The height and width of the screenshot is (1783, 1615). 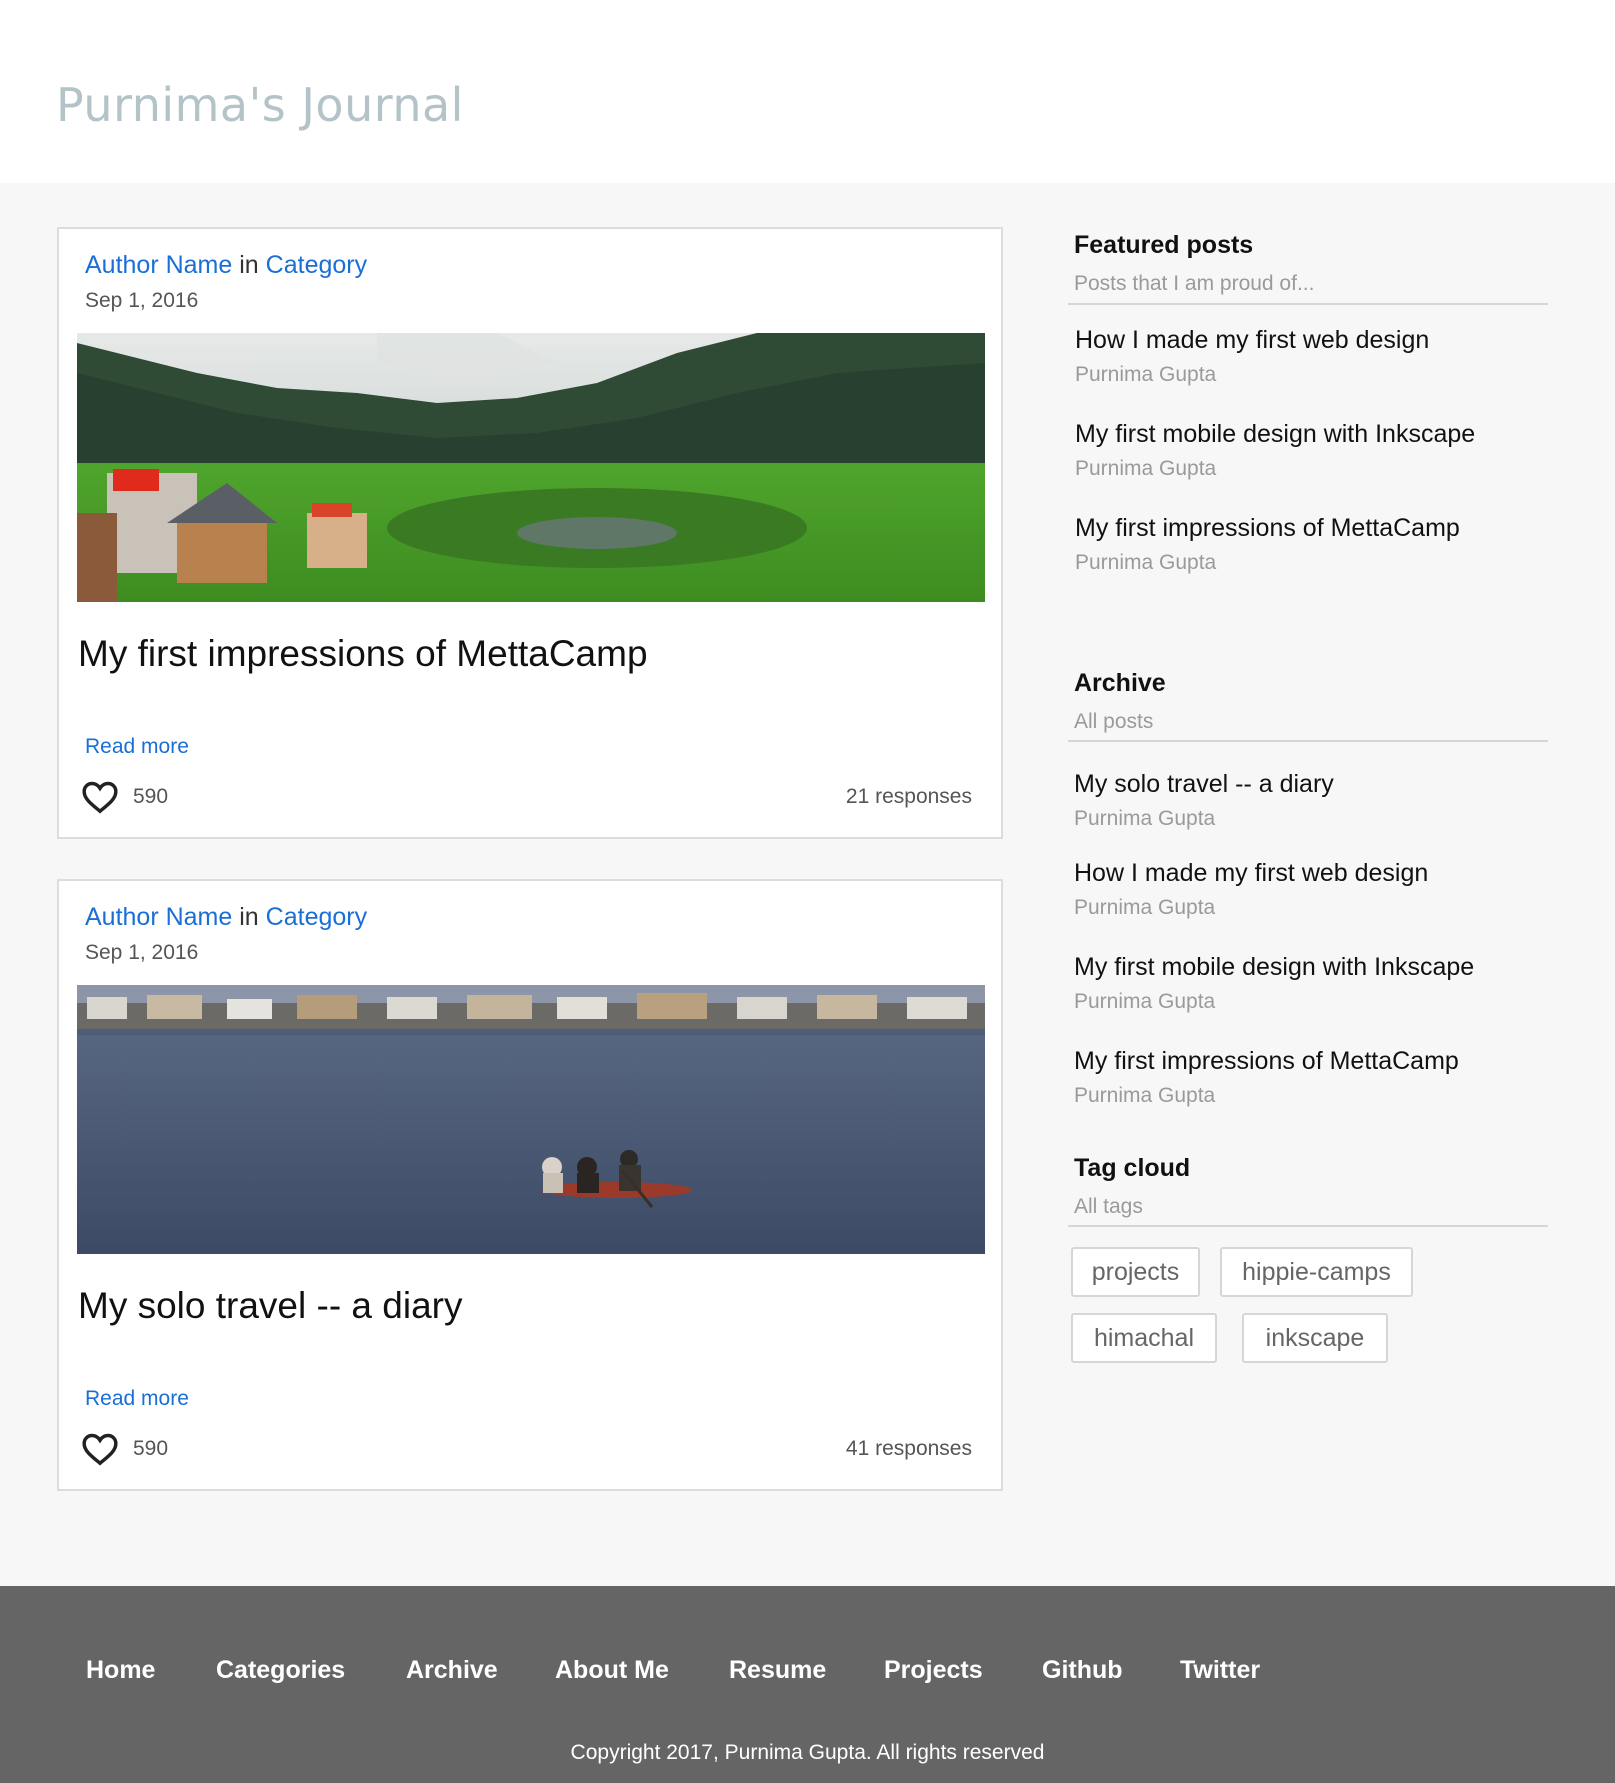 I want to click on featured-post-link: My first mobile design with Inkscape, so click(x=1275, y=434).